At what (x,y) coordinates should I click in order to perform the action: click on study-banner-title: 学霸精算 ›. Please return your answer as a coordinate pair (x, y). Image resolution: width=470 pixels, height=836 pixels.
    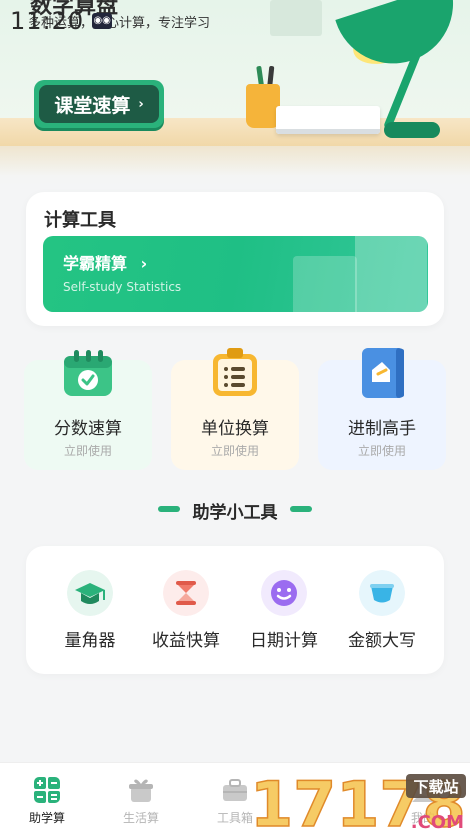
    Looking at the image, I should click on (105, 262).